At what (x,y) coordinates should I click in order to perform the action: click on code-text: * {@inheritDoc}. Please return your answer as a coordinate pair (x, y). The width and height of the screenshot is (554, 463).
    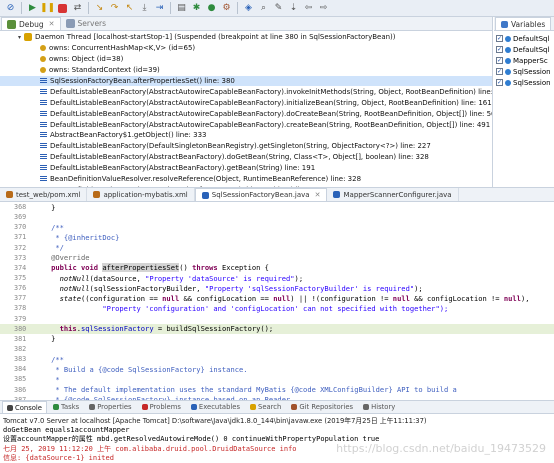
    Looking at the image, I should click on (77, 237).